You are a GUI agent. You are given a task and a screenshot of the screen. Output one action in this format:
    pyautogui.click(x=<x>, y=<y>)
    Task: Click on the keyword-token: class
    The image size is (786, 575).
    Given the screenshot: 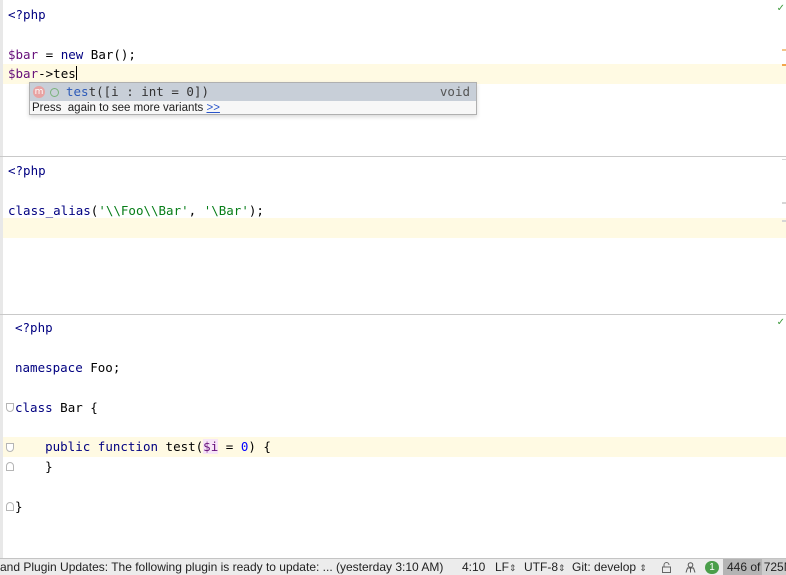 What is the action you would take?
    pyautogui.click(x=34, y=407)
    